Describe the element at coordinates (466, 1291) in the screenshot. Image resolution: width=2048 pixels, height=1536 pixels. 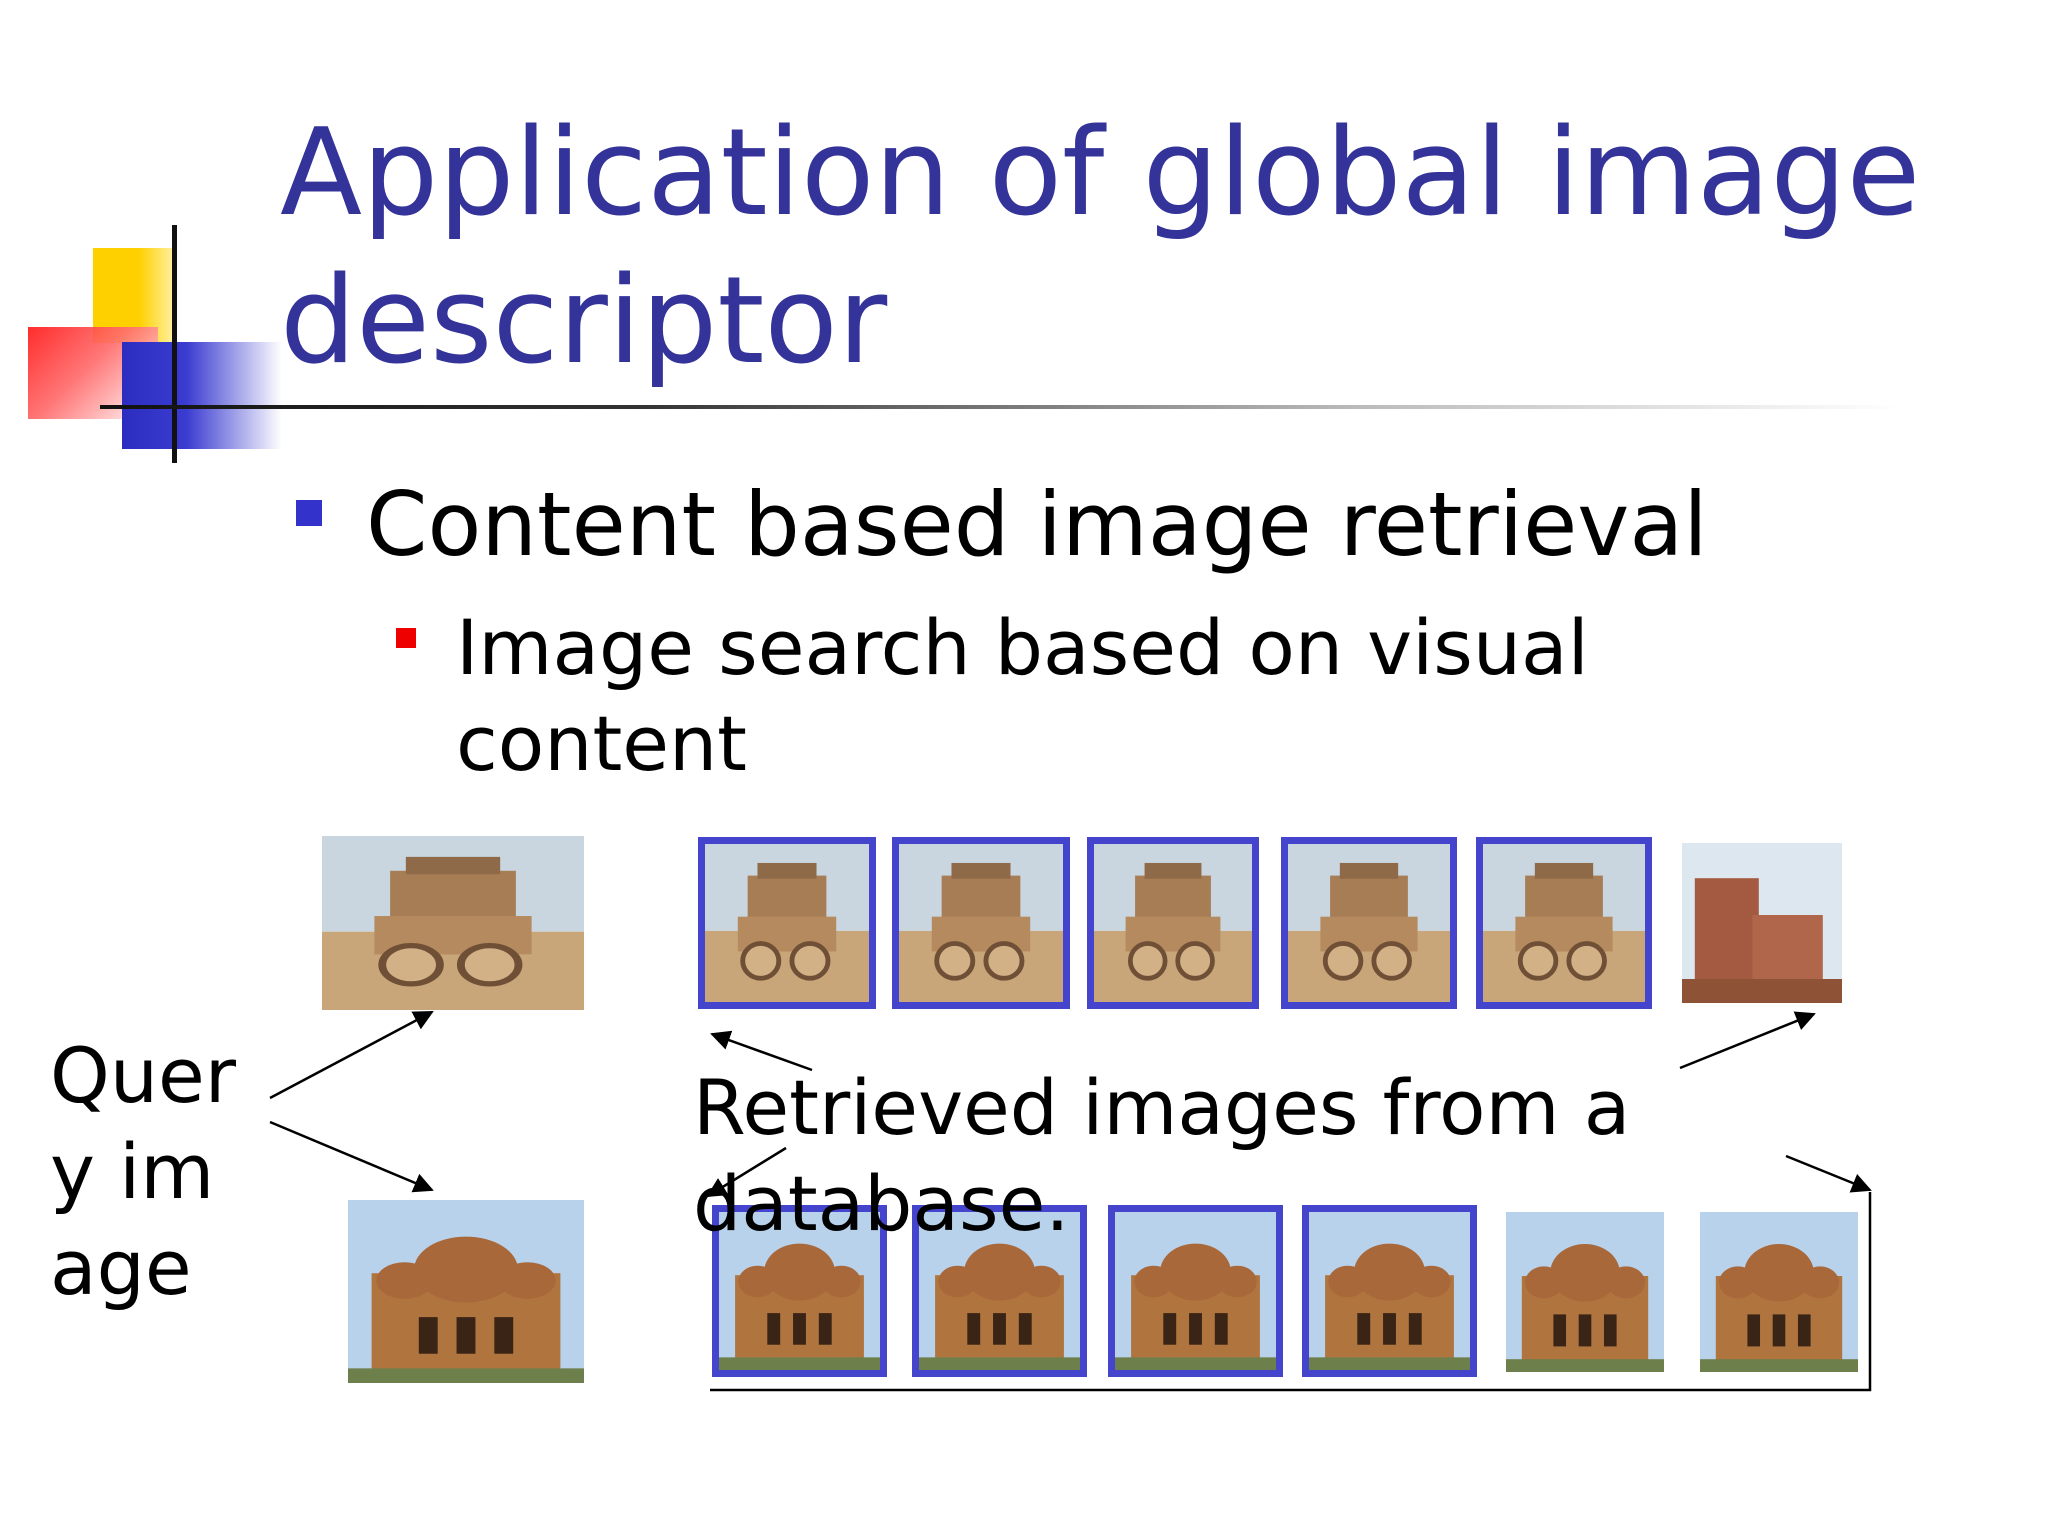
I see `query-image-temple` at that location.